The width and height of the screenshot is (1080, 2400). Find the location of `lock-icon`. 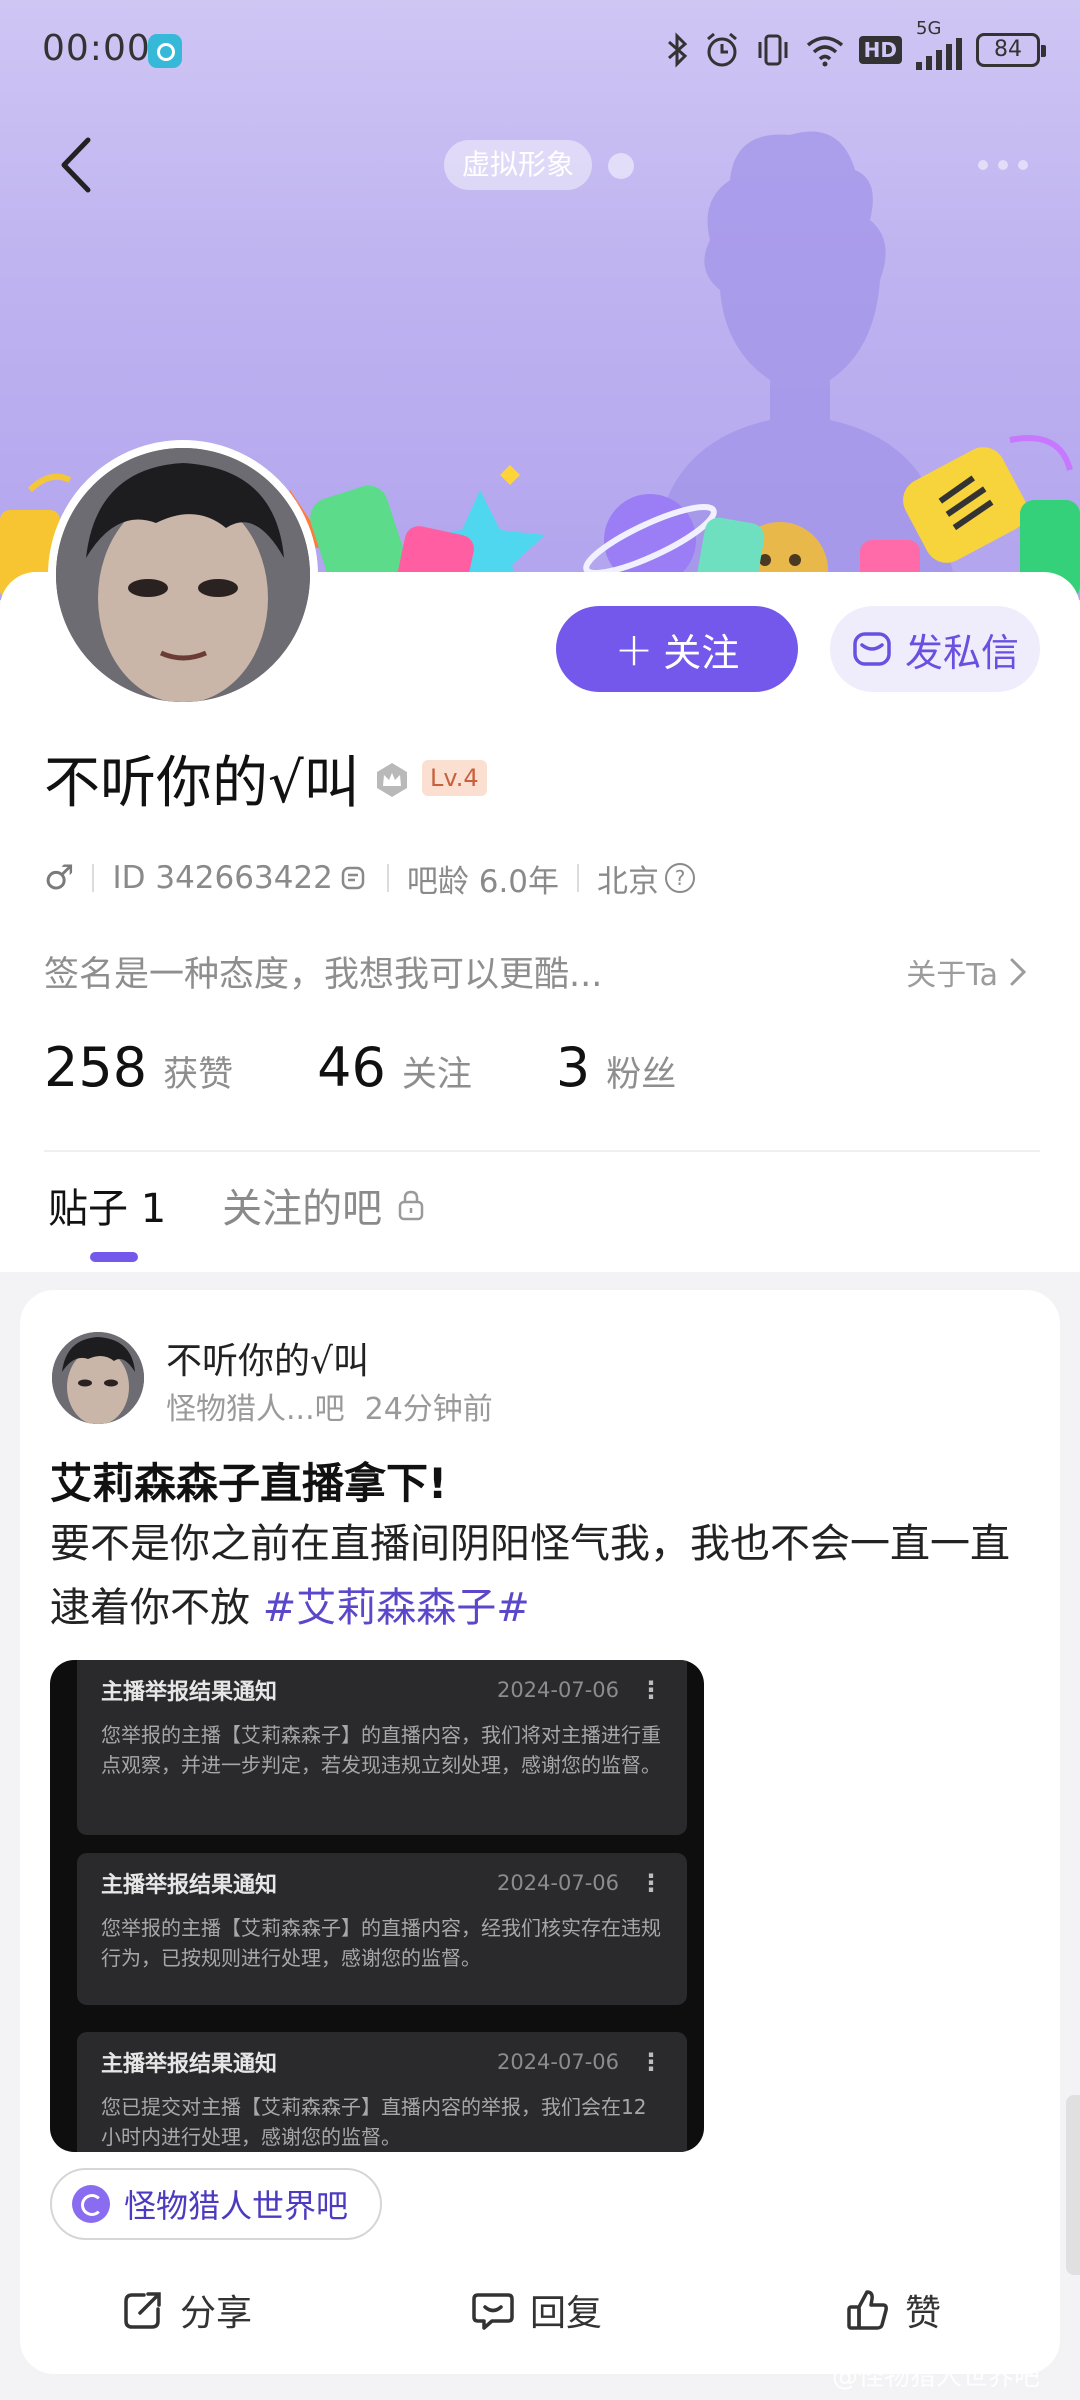

lock-icon is located at coordinates (411, 1205).